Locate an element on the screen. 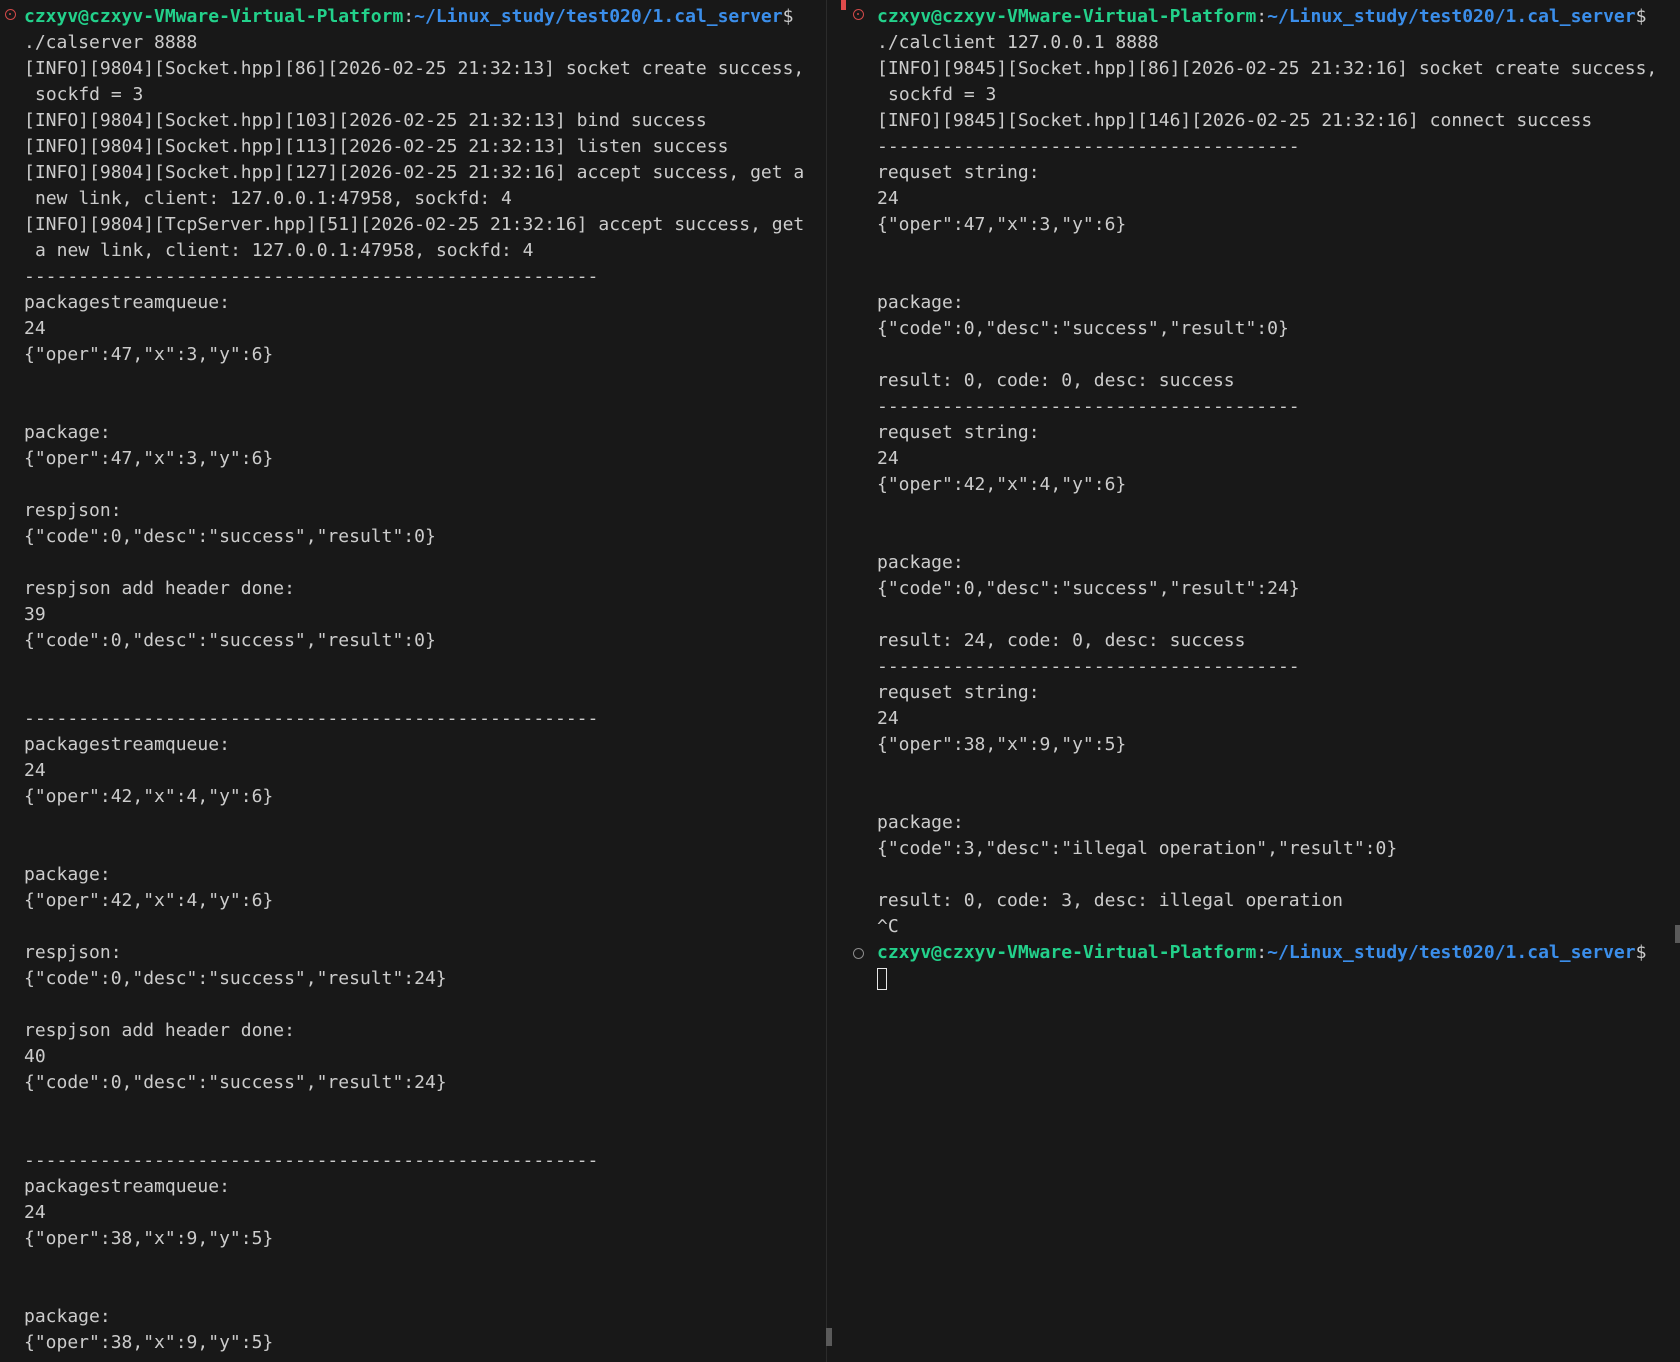  active-pane-indicator is located at coordinates (843, 5).